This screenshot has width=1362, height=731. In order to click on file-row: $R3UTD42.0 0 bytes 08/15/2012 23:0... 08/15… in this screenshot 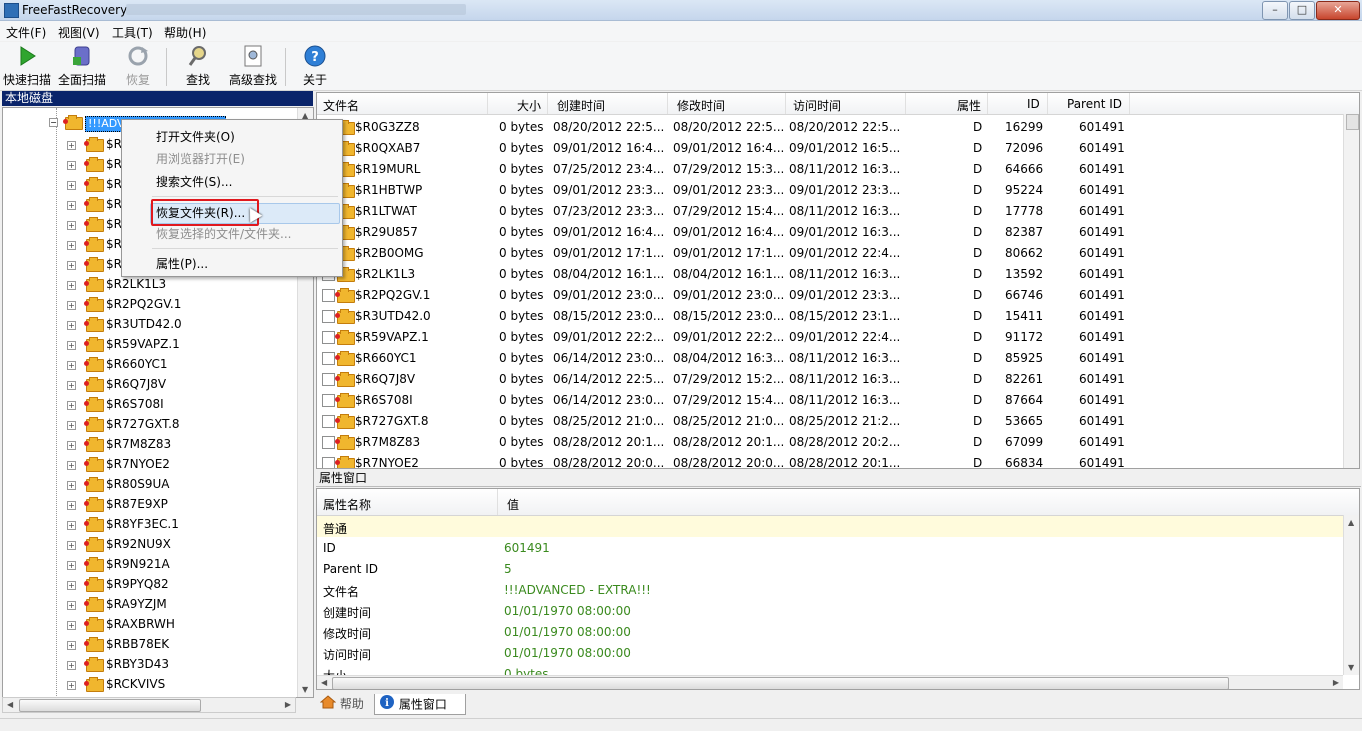, I will do `click(830, 315)`.